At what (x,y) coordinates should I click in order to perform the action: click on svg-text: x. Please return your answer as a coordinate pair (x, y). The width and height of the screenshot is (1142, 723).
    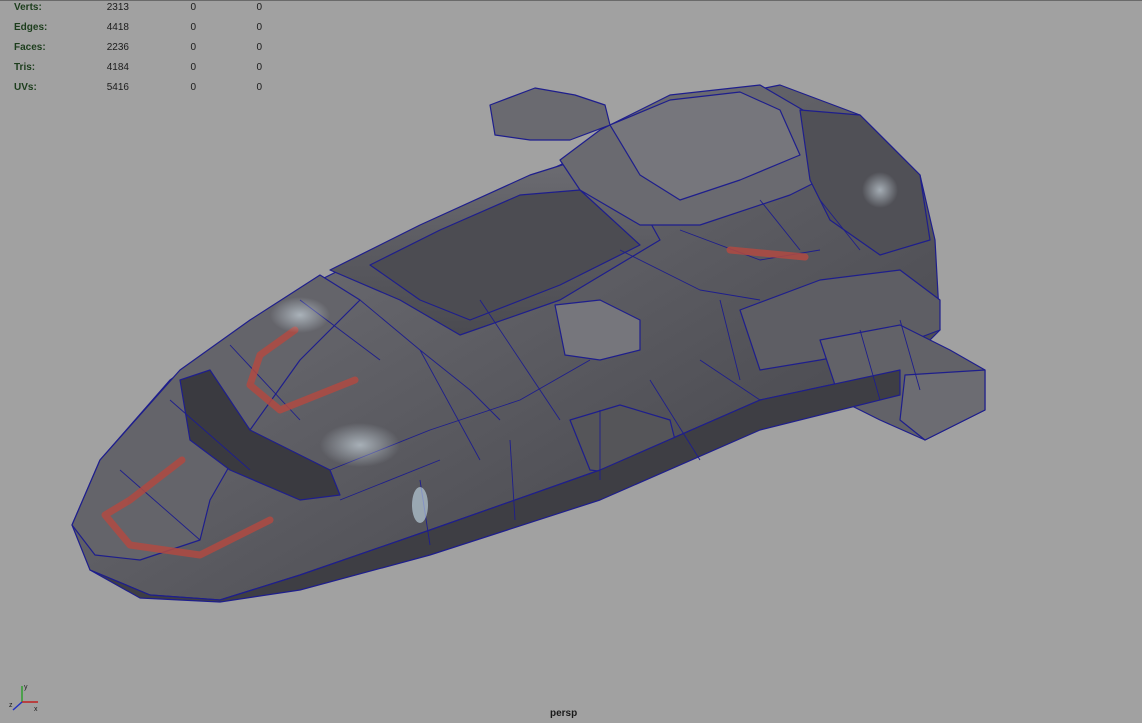
    Looking at the image, I should click on (36, 709).